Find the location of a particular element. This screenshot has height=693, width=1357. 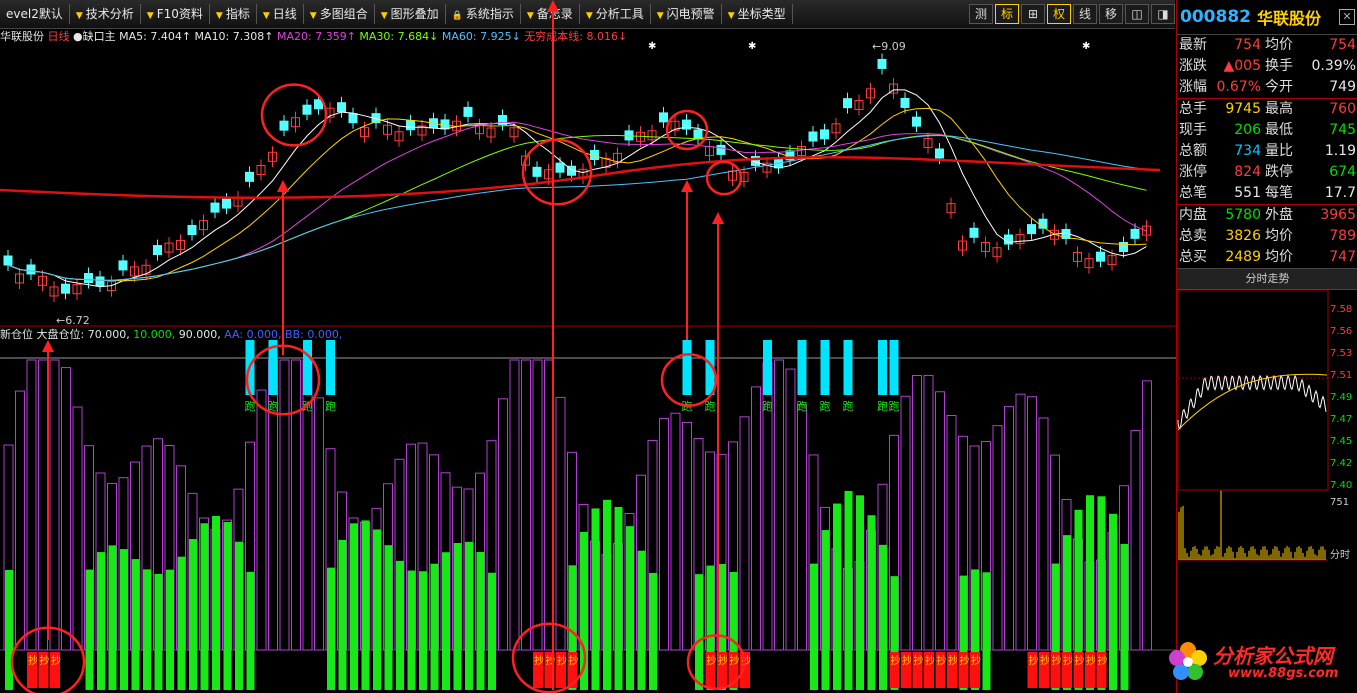

quote-label: 最高 is located at coordinates (1279, 109).